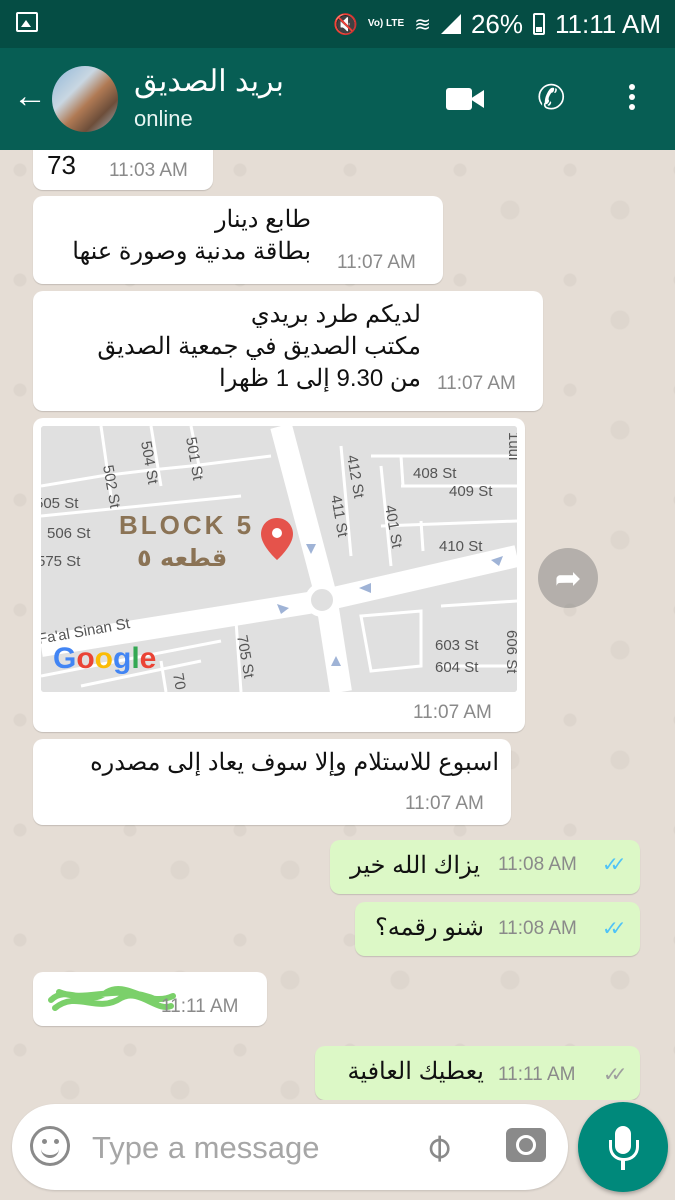  What do you see at coordinates (615, 1075) in the screenshot?
I see `delivered-receipt-icon: ✓✓` at bounding box center [615, 1075].